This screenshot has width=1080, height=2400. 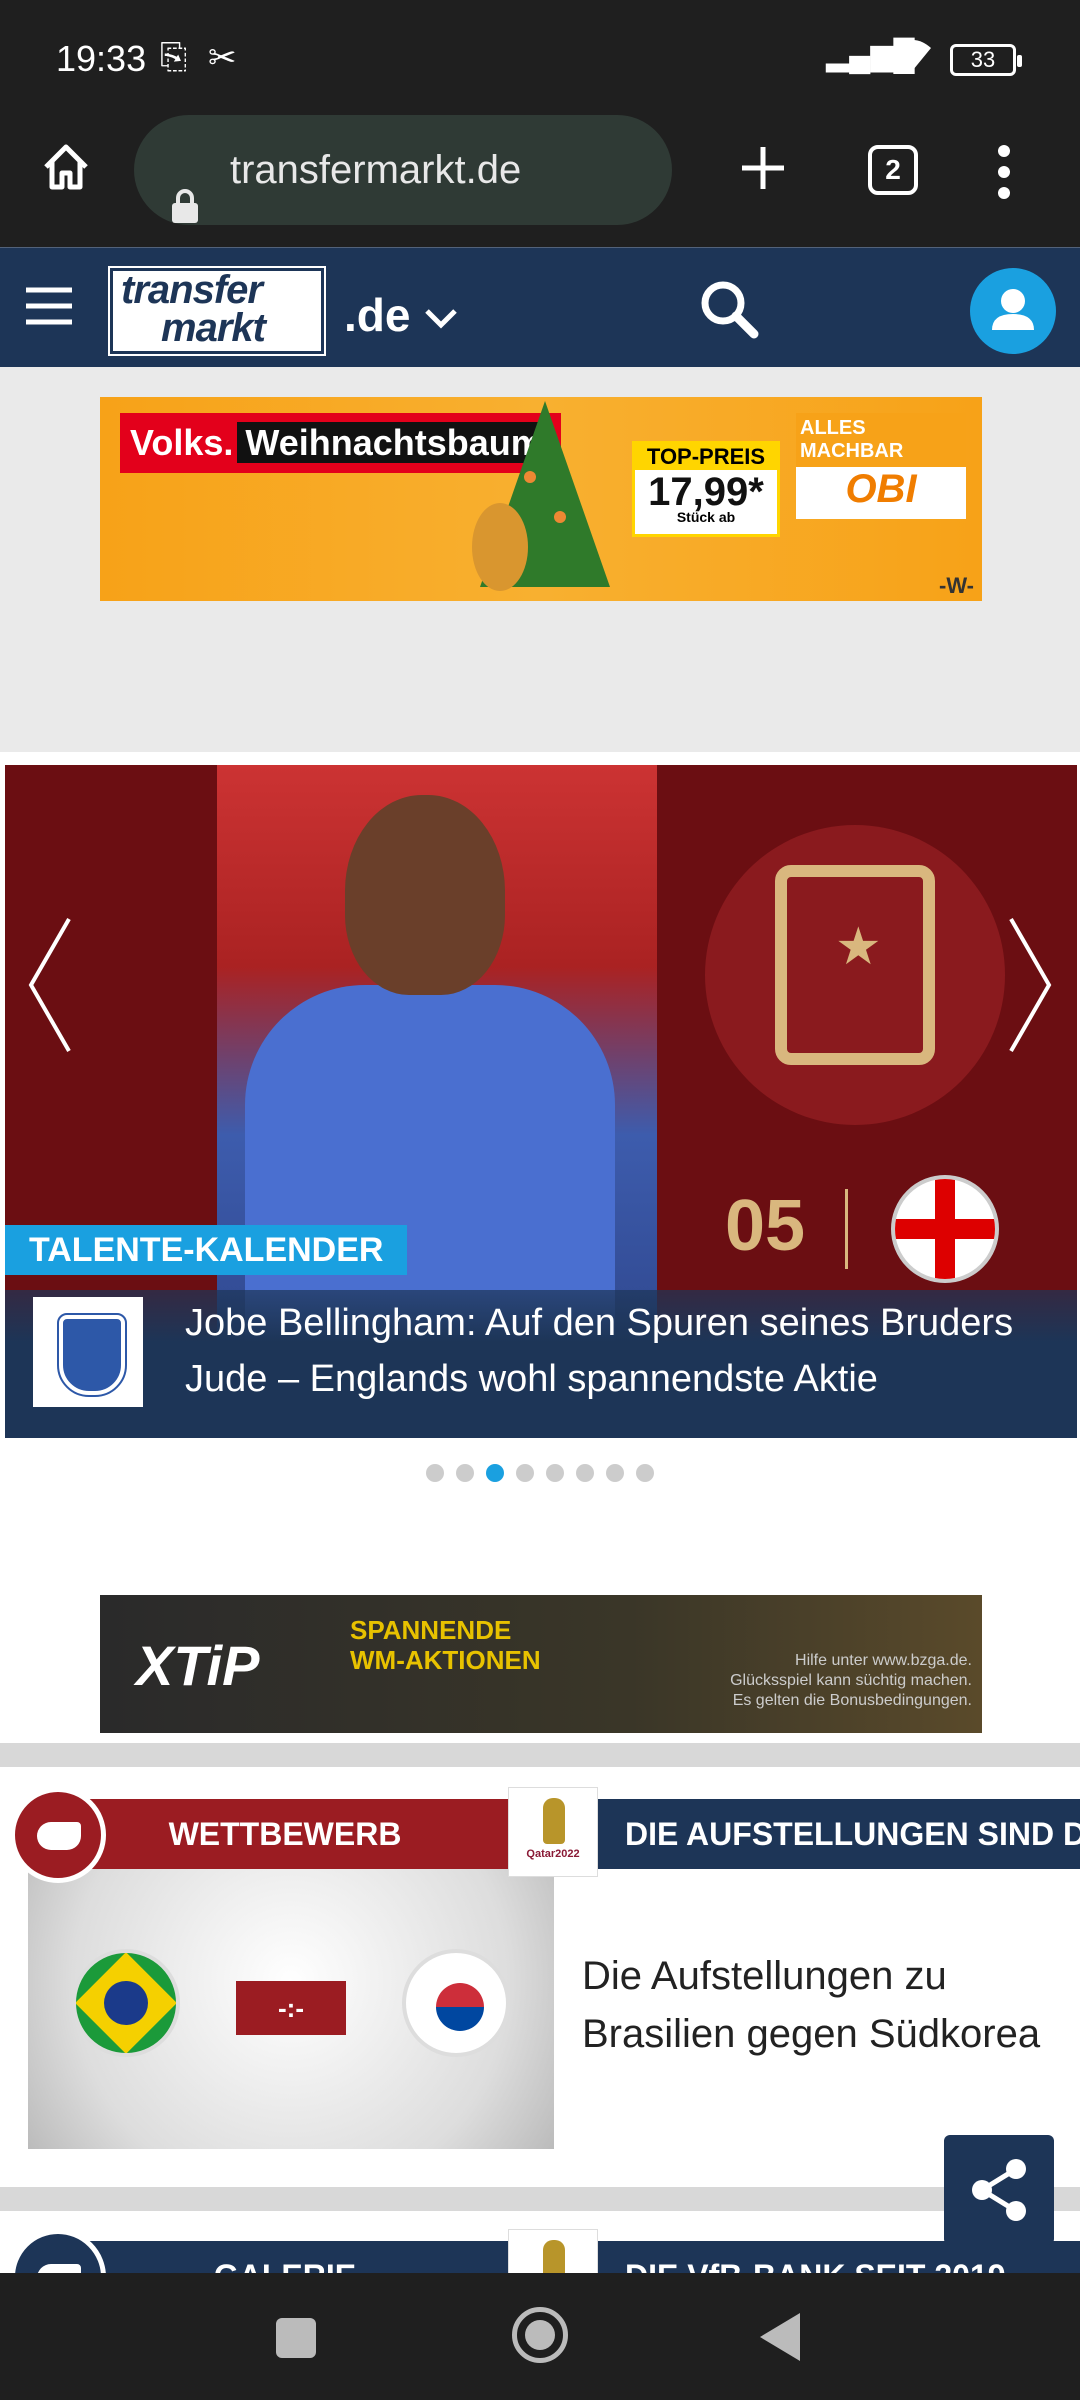 I want to click on user-account-button, so click(x=1013, y=311).